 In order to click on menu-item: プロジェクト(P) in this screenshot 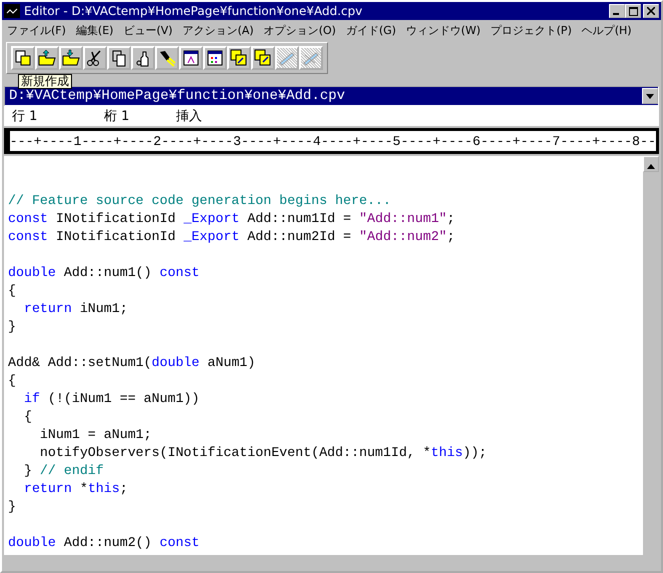, I will do `click(531, 30)`.